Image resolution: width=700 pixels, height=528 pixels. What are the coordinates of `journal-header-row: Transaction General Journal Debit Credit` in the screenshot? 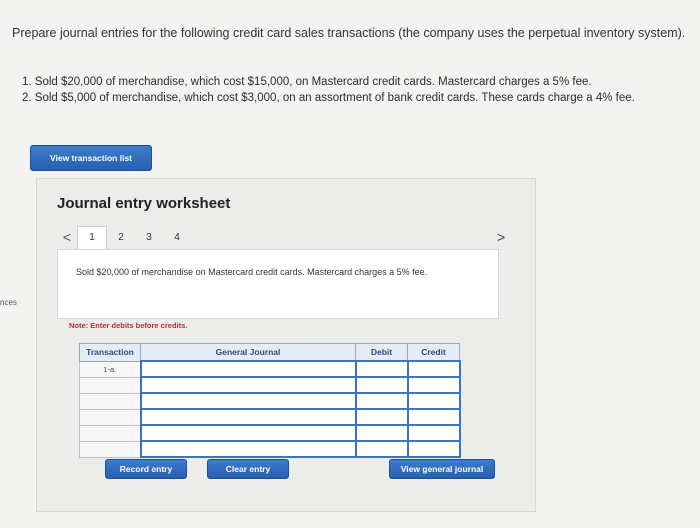 It's located at (269, 352).